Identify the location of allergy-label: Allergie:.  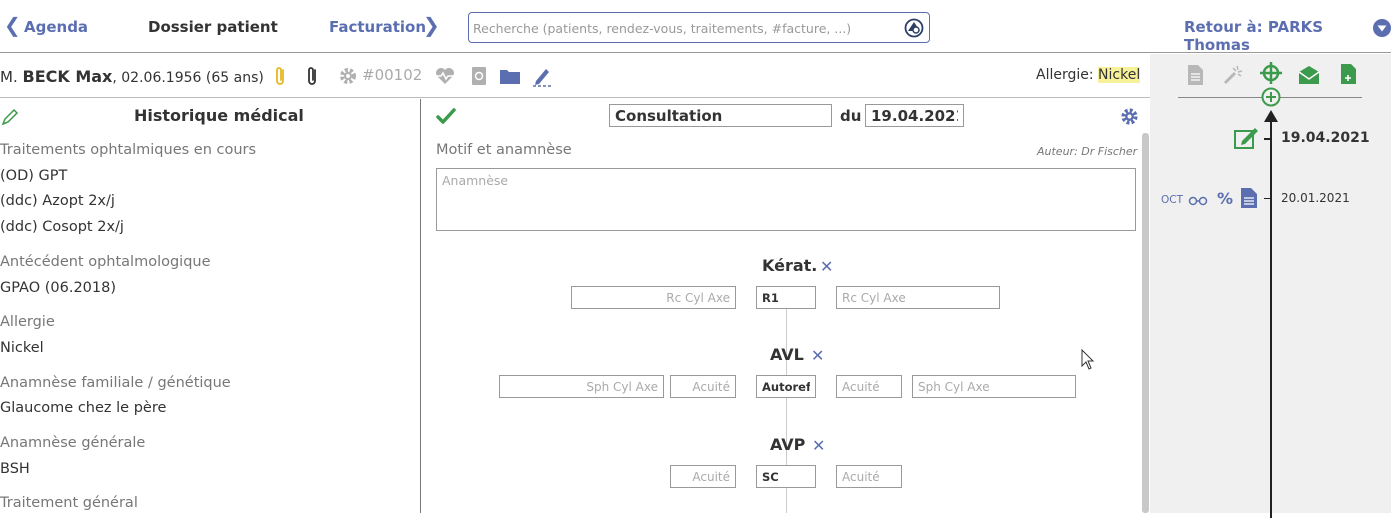
(1065, 75).